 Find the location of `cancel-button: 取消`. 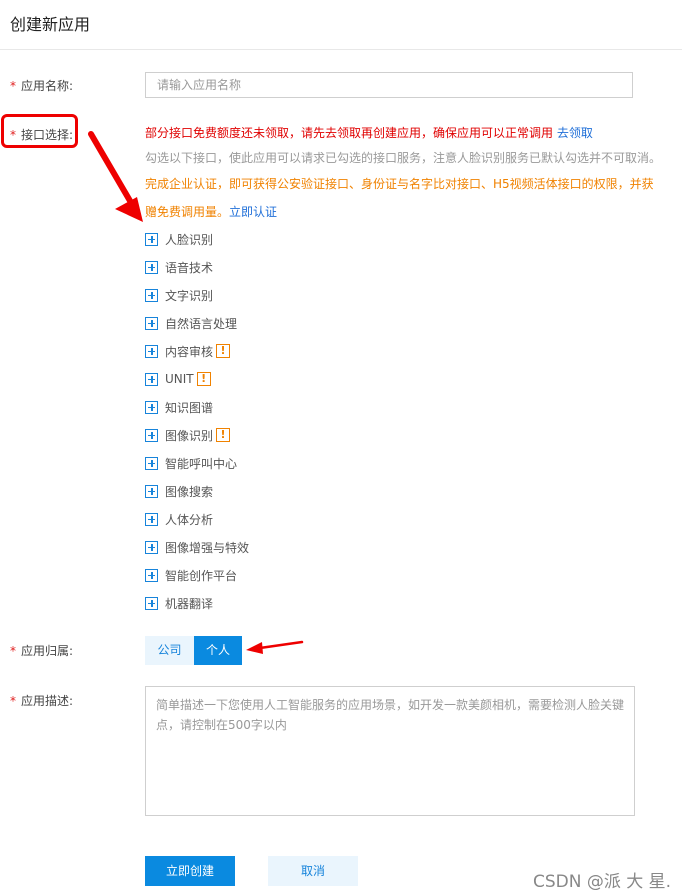

cancel-button: 取消 is located at coordinates (313, 871).